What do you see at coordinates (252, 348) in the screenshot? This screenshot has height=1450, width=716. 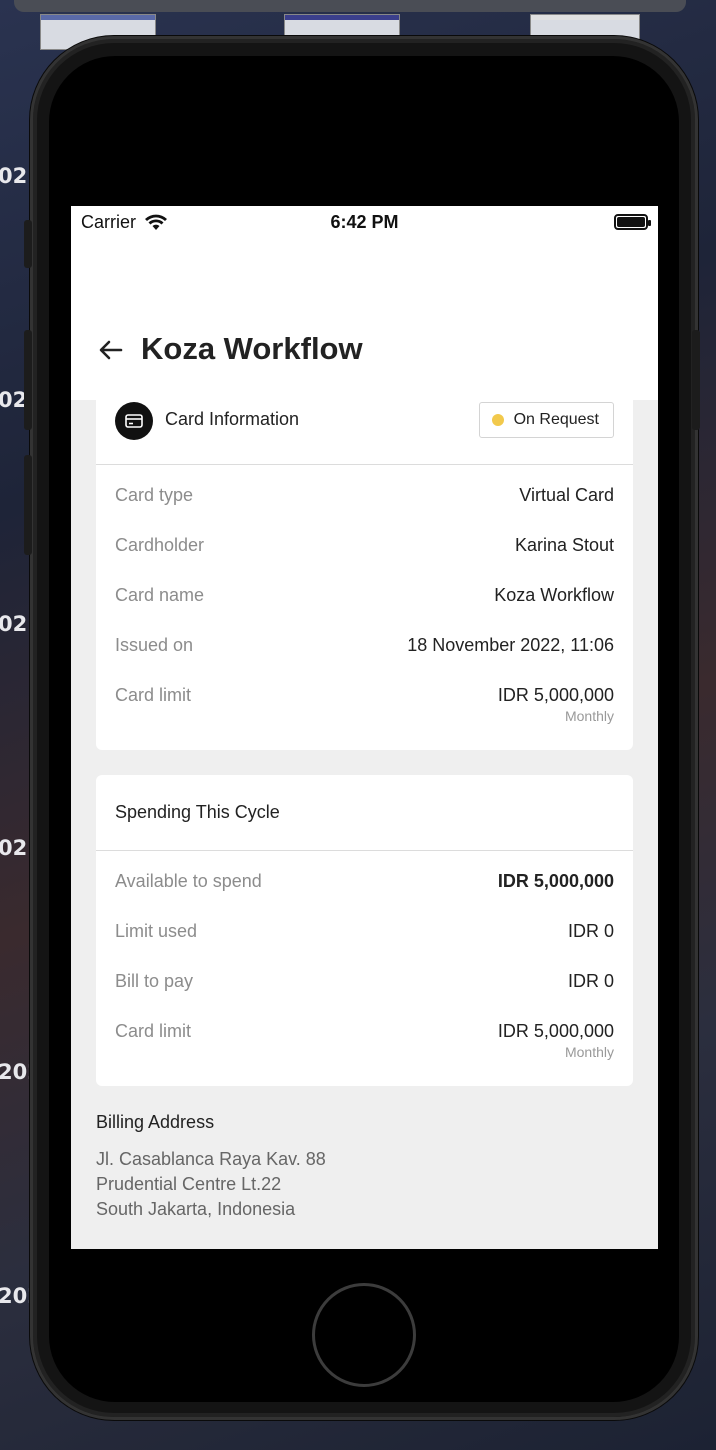 I see `page-title: Koza Workflow` at bounding box center [252, 348].